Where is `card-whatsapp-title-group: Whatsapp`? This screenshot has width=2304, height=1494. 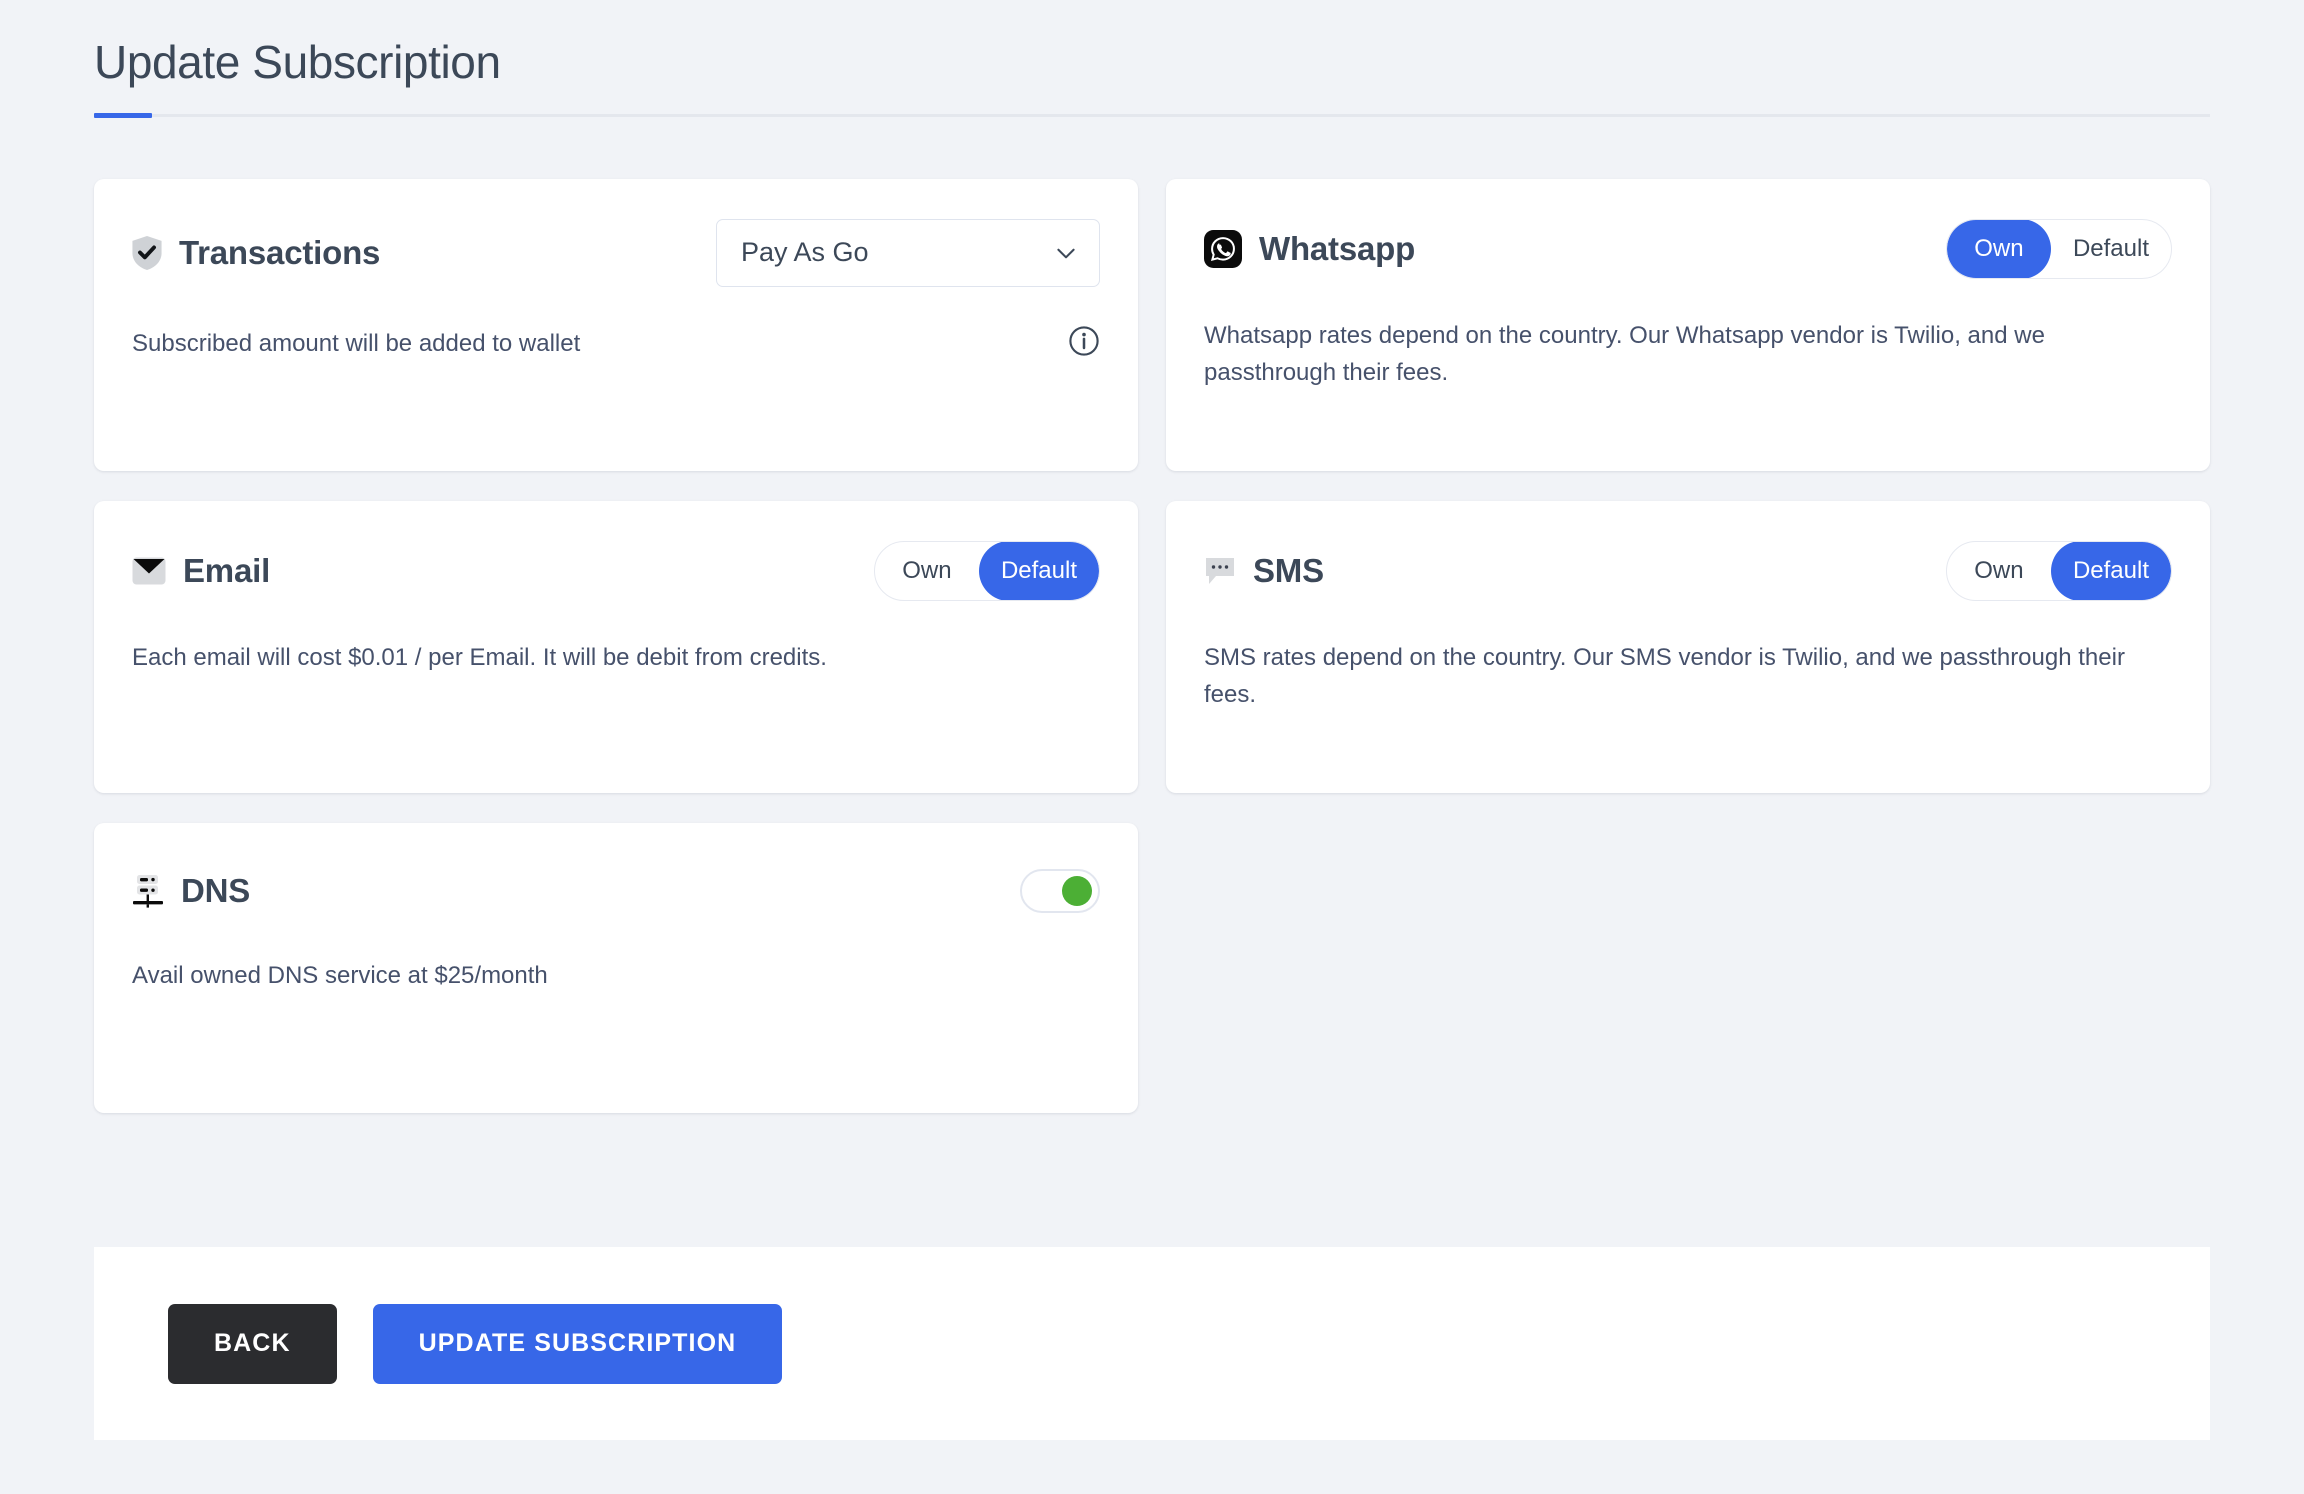 card-whatsapp-title-group: Whatsapp is located at coordinates (1310, 248).